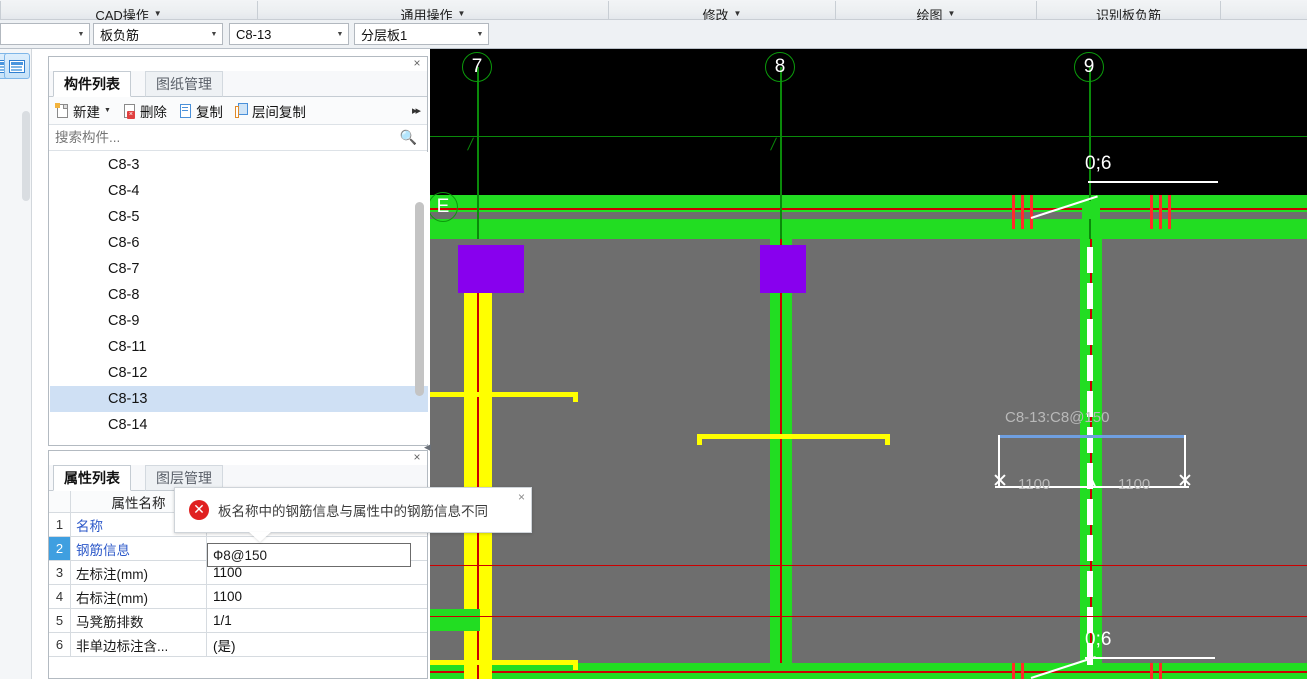 The width and height of the screenshot is (1307, 679). What do you see at coordinates (455, 620) in the screenshot?
I see `beam-stub-left` at bounding box center [455, 620].